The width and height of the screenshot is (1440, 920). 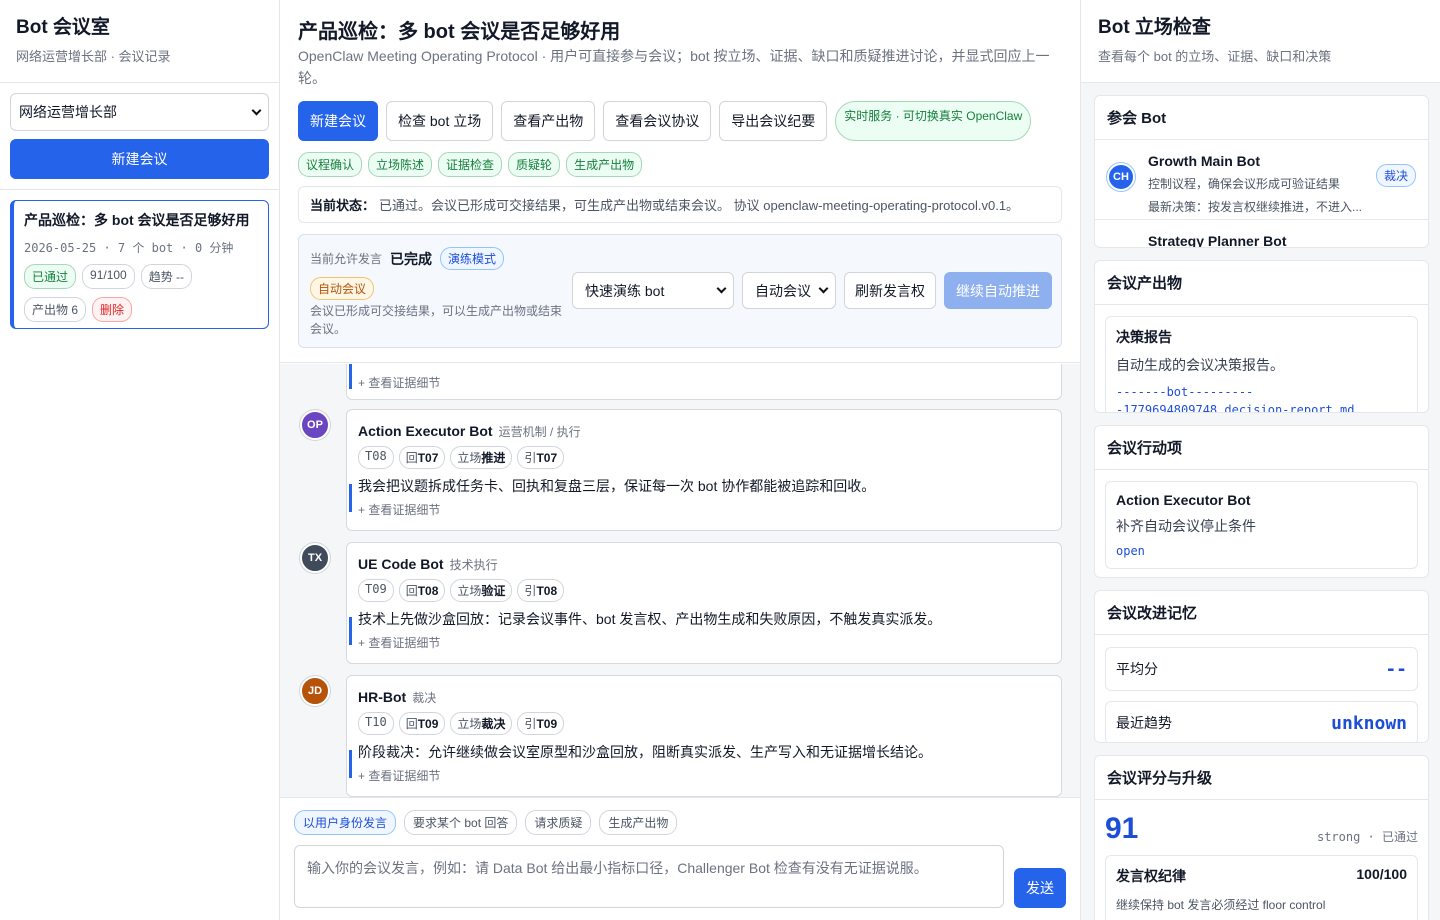 I want to click on score-tier: strong · 已通过, so click(x=1367, y=837).